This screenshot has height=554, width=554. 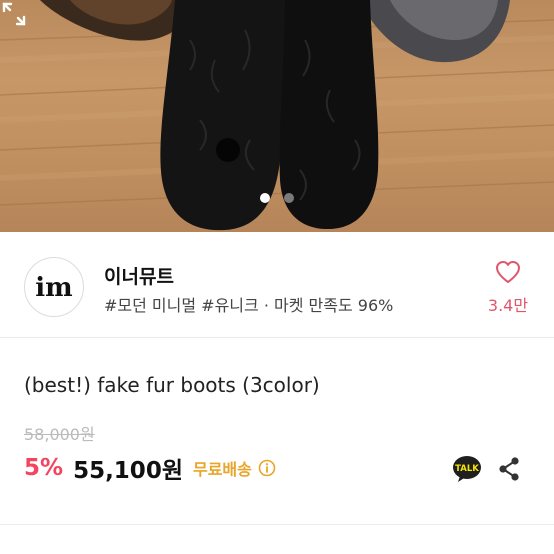 I want to click on like-button: 3.4만, so click(x=508, y=288).